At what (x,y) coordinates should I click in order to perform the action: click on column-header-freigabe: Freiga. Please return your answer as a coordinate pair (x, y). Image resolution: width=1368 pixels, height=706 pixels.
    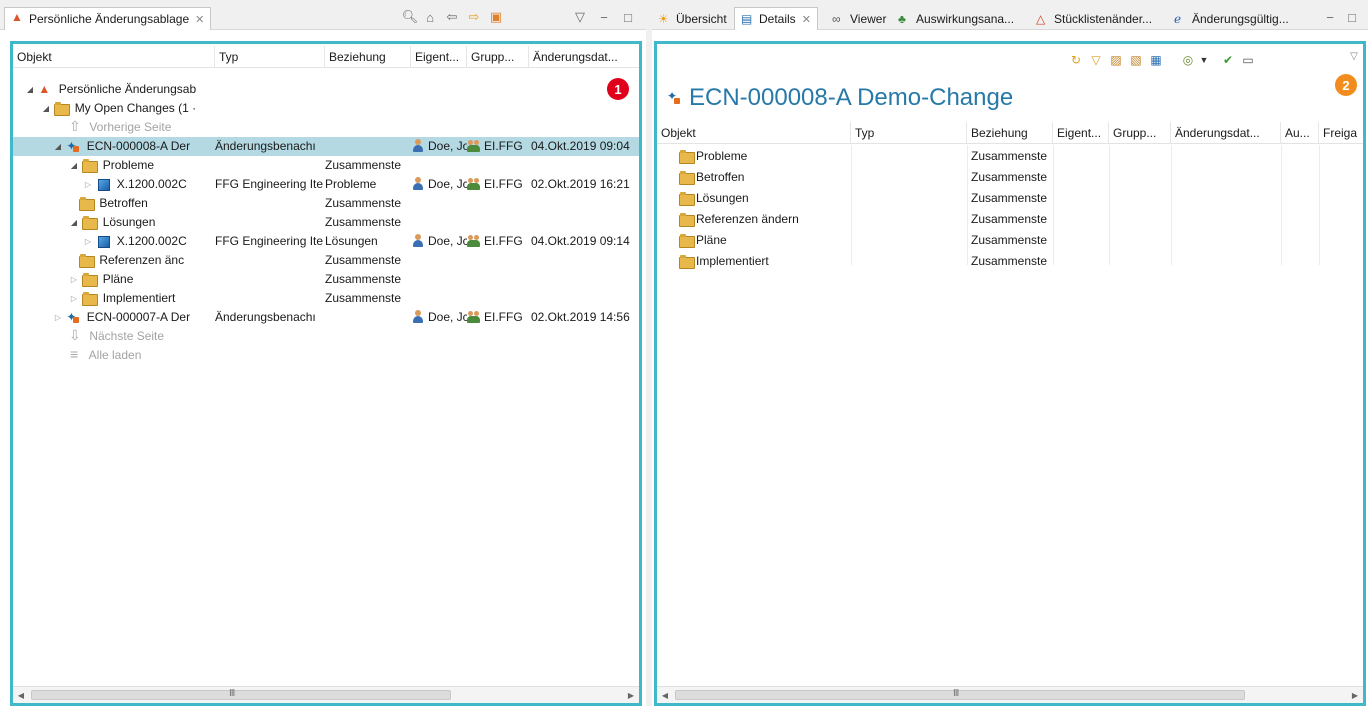
    Looking at the image, I should click on (1343, 133).